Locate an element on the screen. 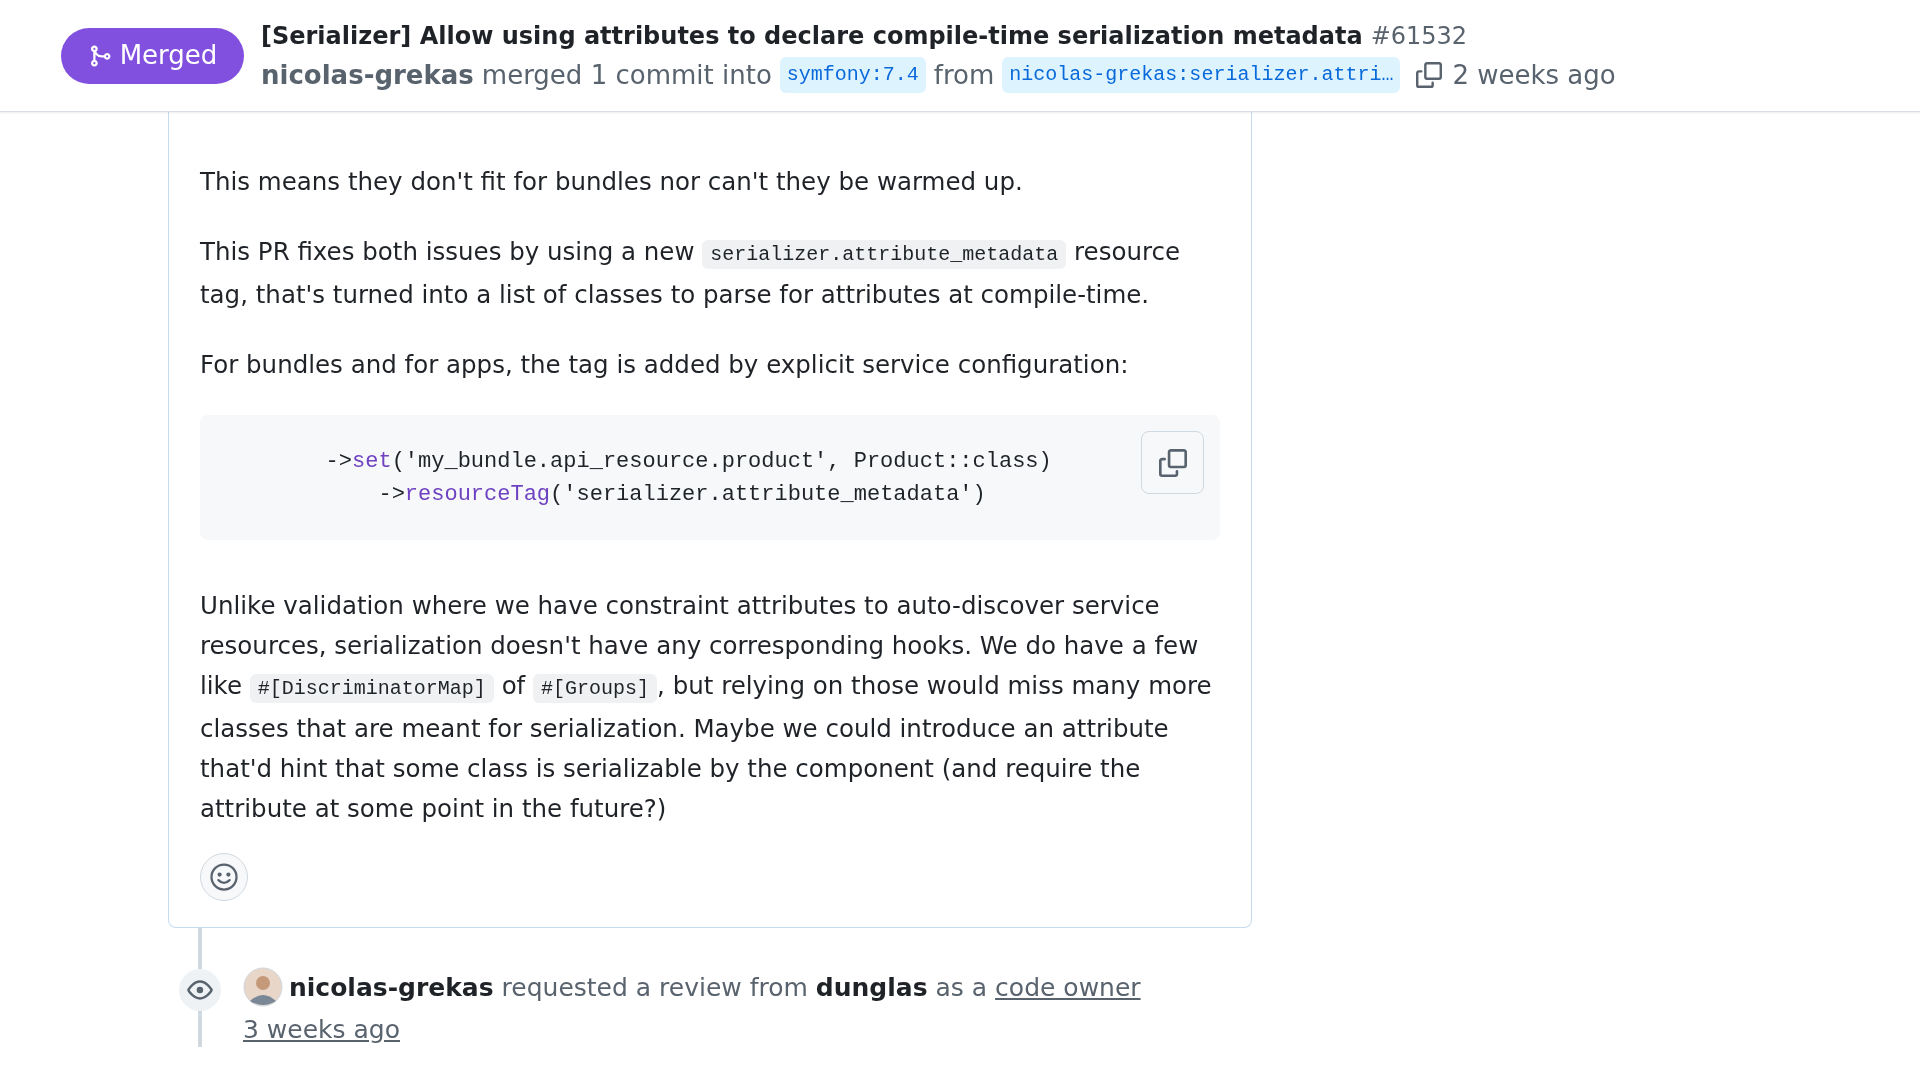  copy-branch-button is located at coordinates (1429, 74).